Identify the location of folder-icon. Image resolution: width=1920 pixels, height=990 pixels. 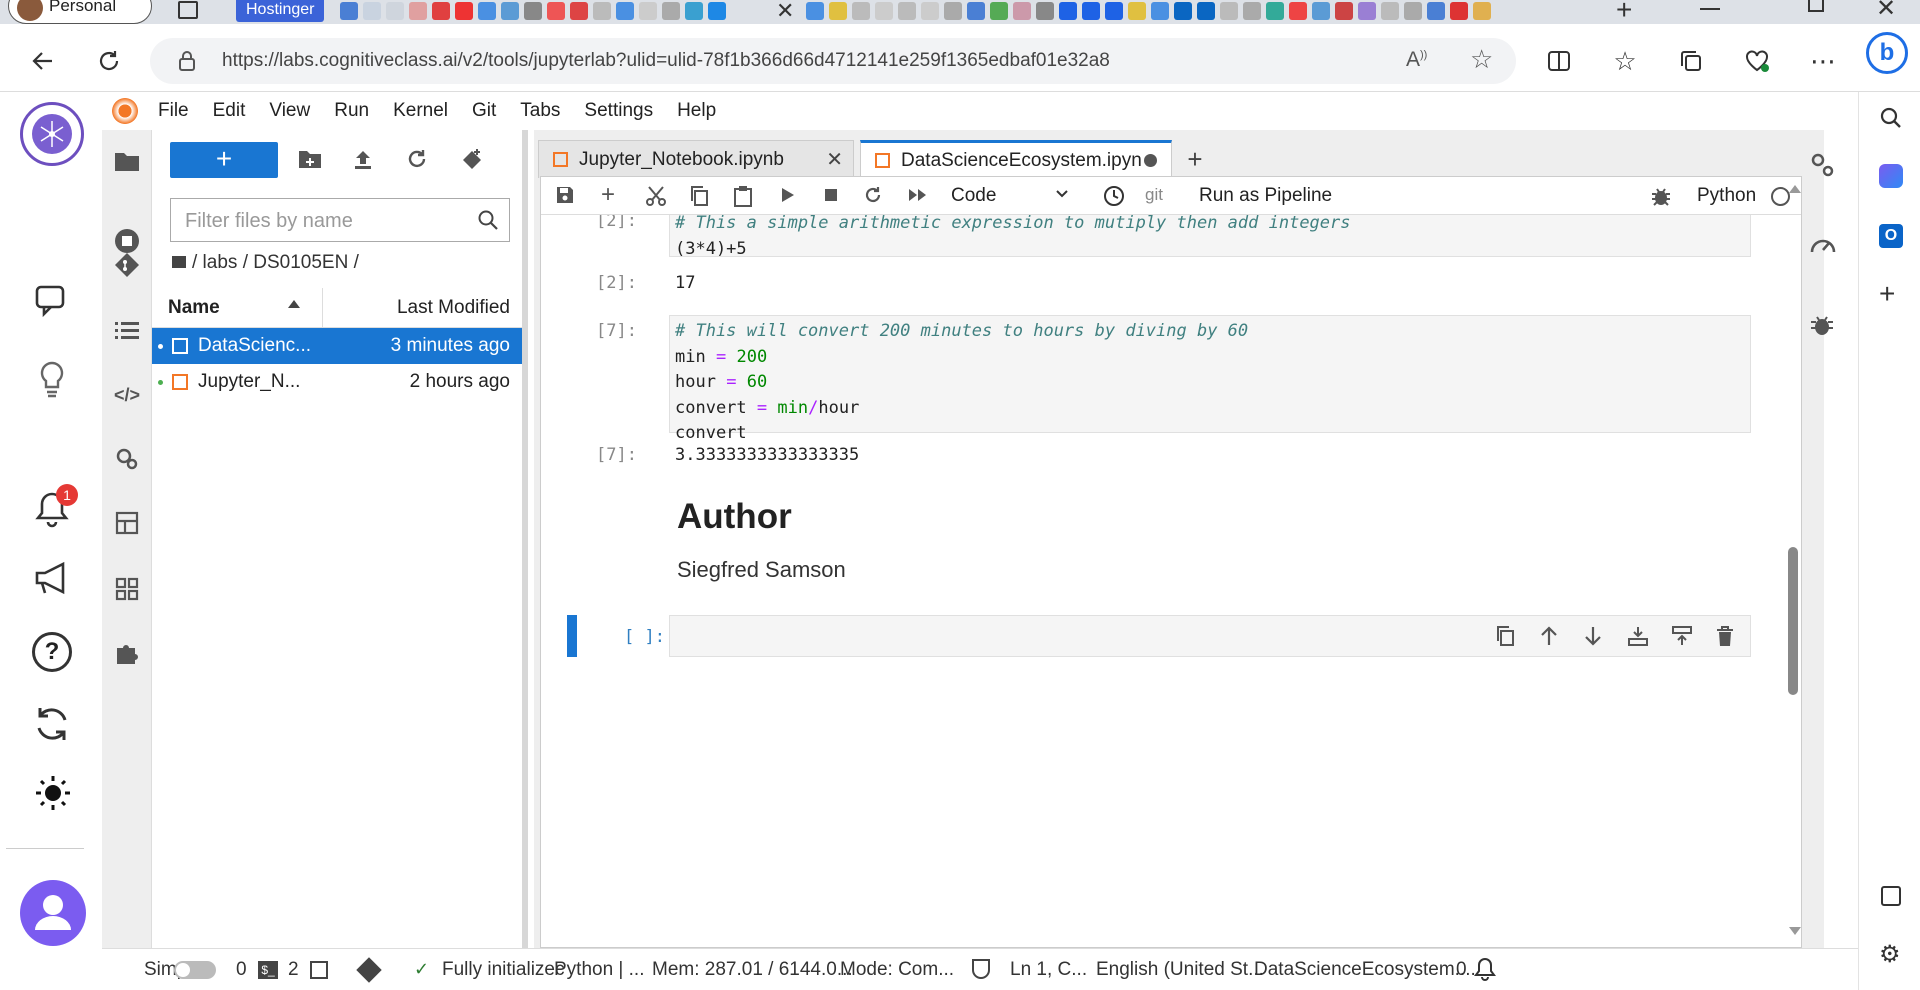
(179, 262).